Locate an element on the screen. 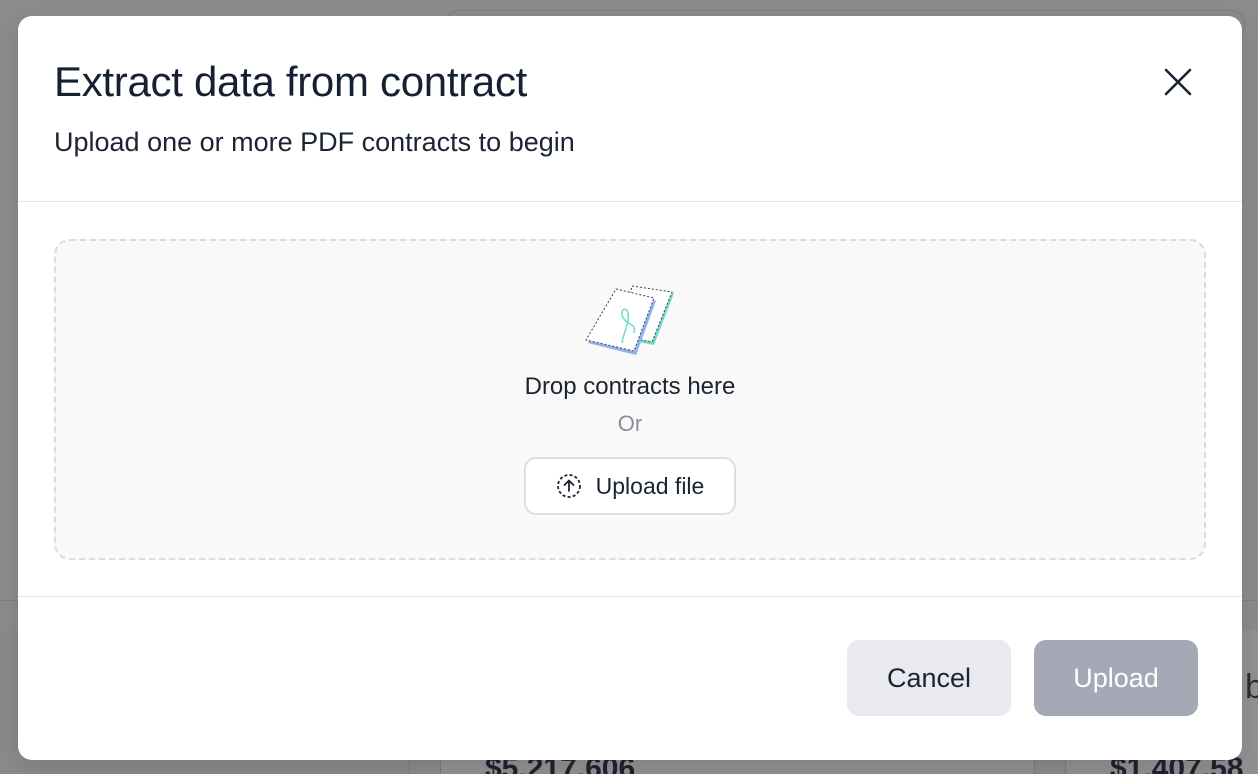  dropzone-or-text: Or is located at coordinates (630, 423).